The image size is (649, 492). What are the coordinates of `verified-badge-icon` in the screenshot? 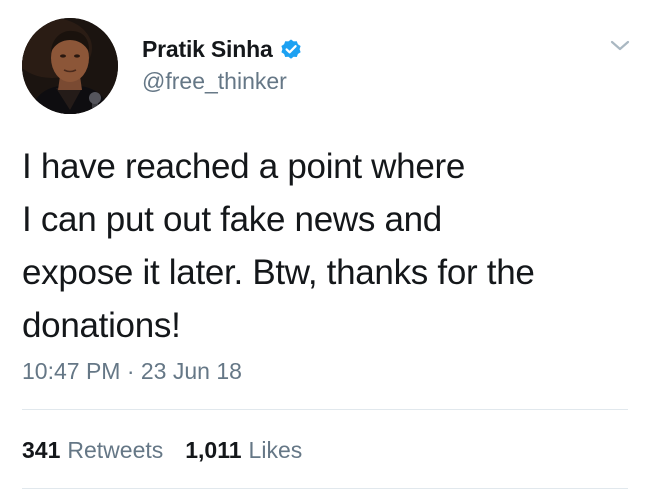 It's located at (291, 49).